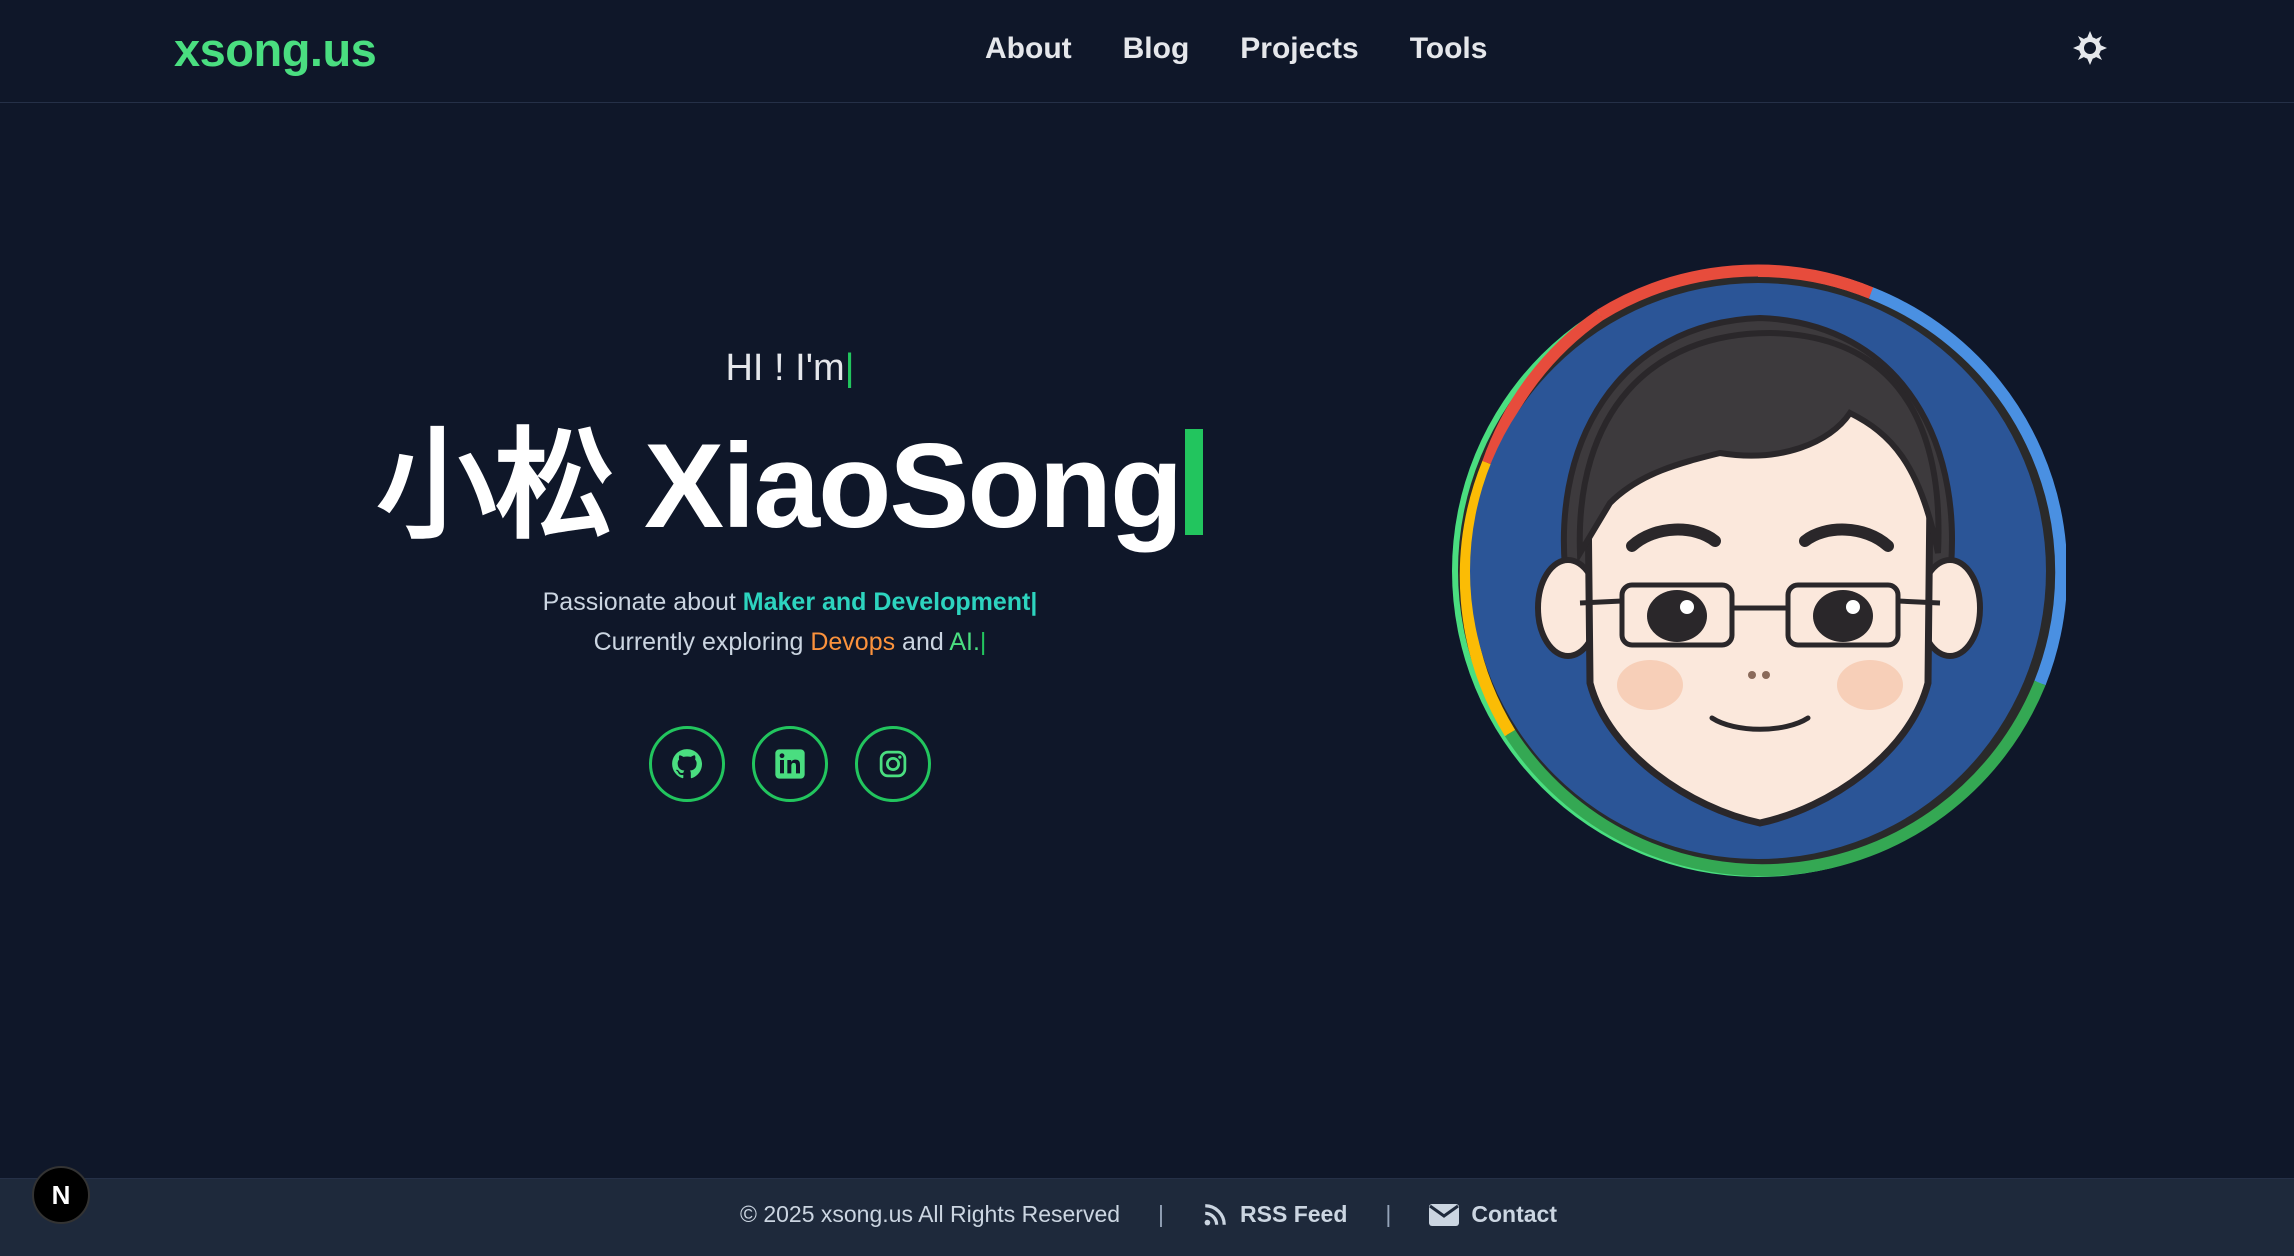 The height and width of the screenshot is (1256, 2294). What do you see at coordinates (930, 1214) in the screenshot?
I see `copyright-text: © 2025 xsong.us All Rights Reserved` at bounding box center [930, 1214].